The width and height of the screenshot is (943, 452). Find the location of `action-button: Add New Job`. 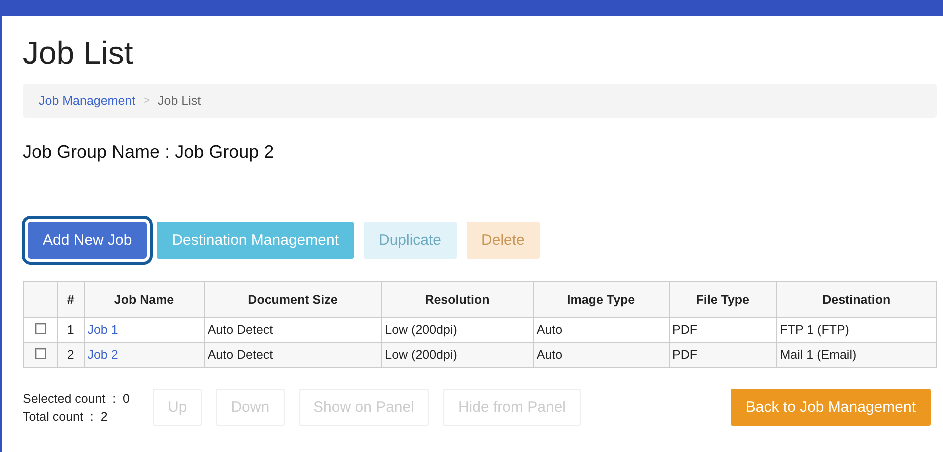

action-button: Add New Job is located at coordinates (88, 240).